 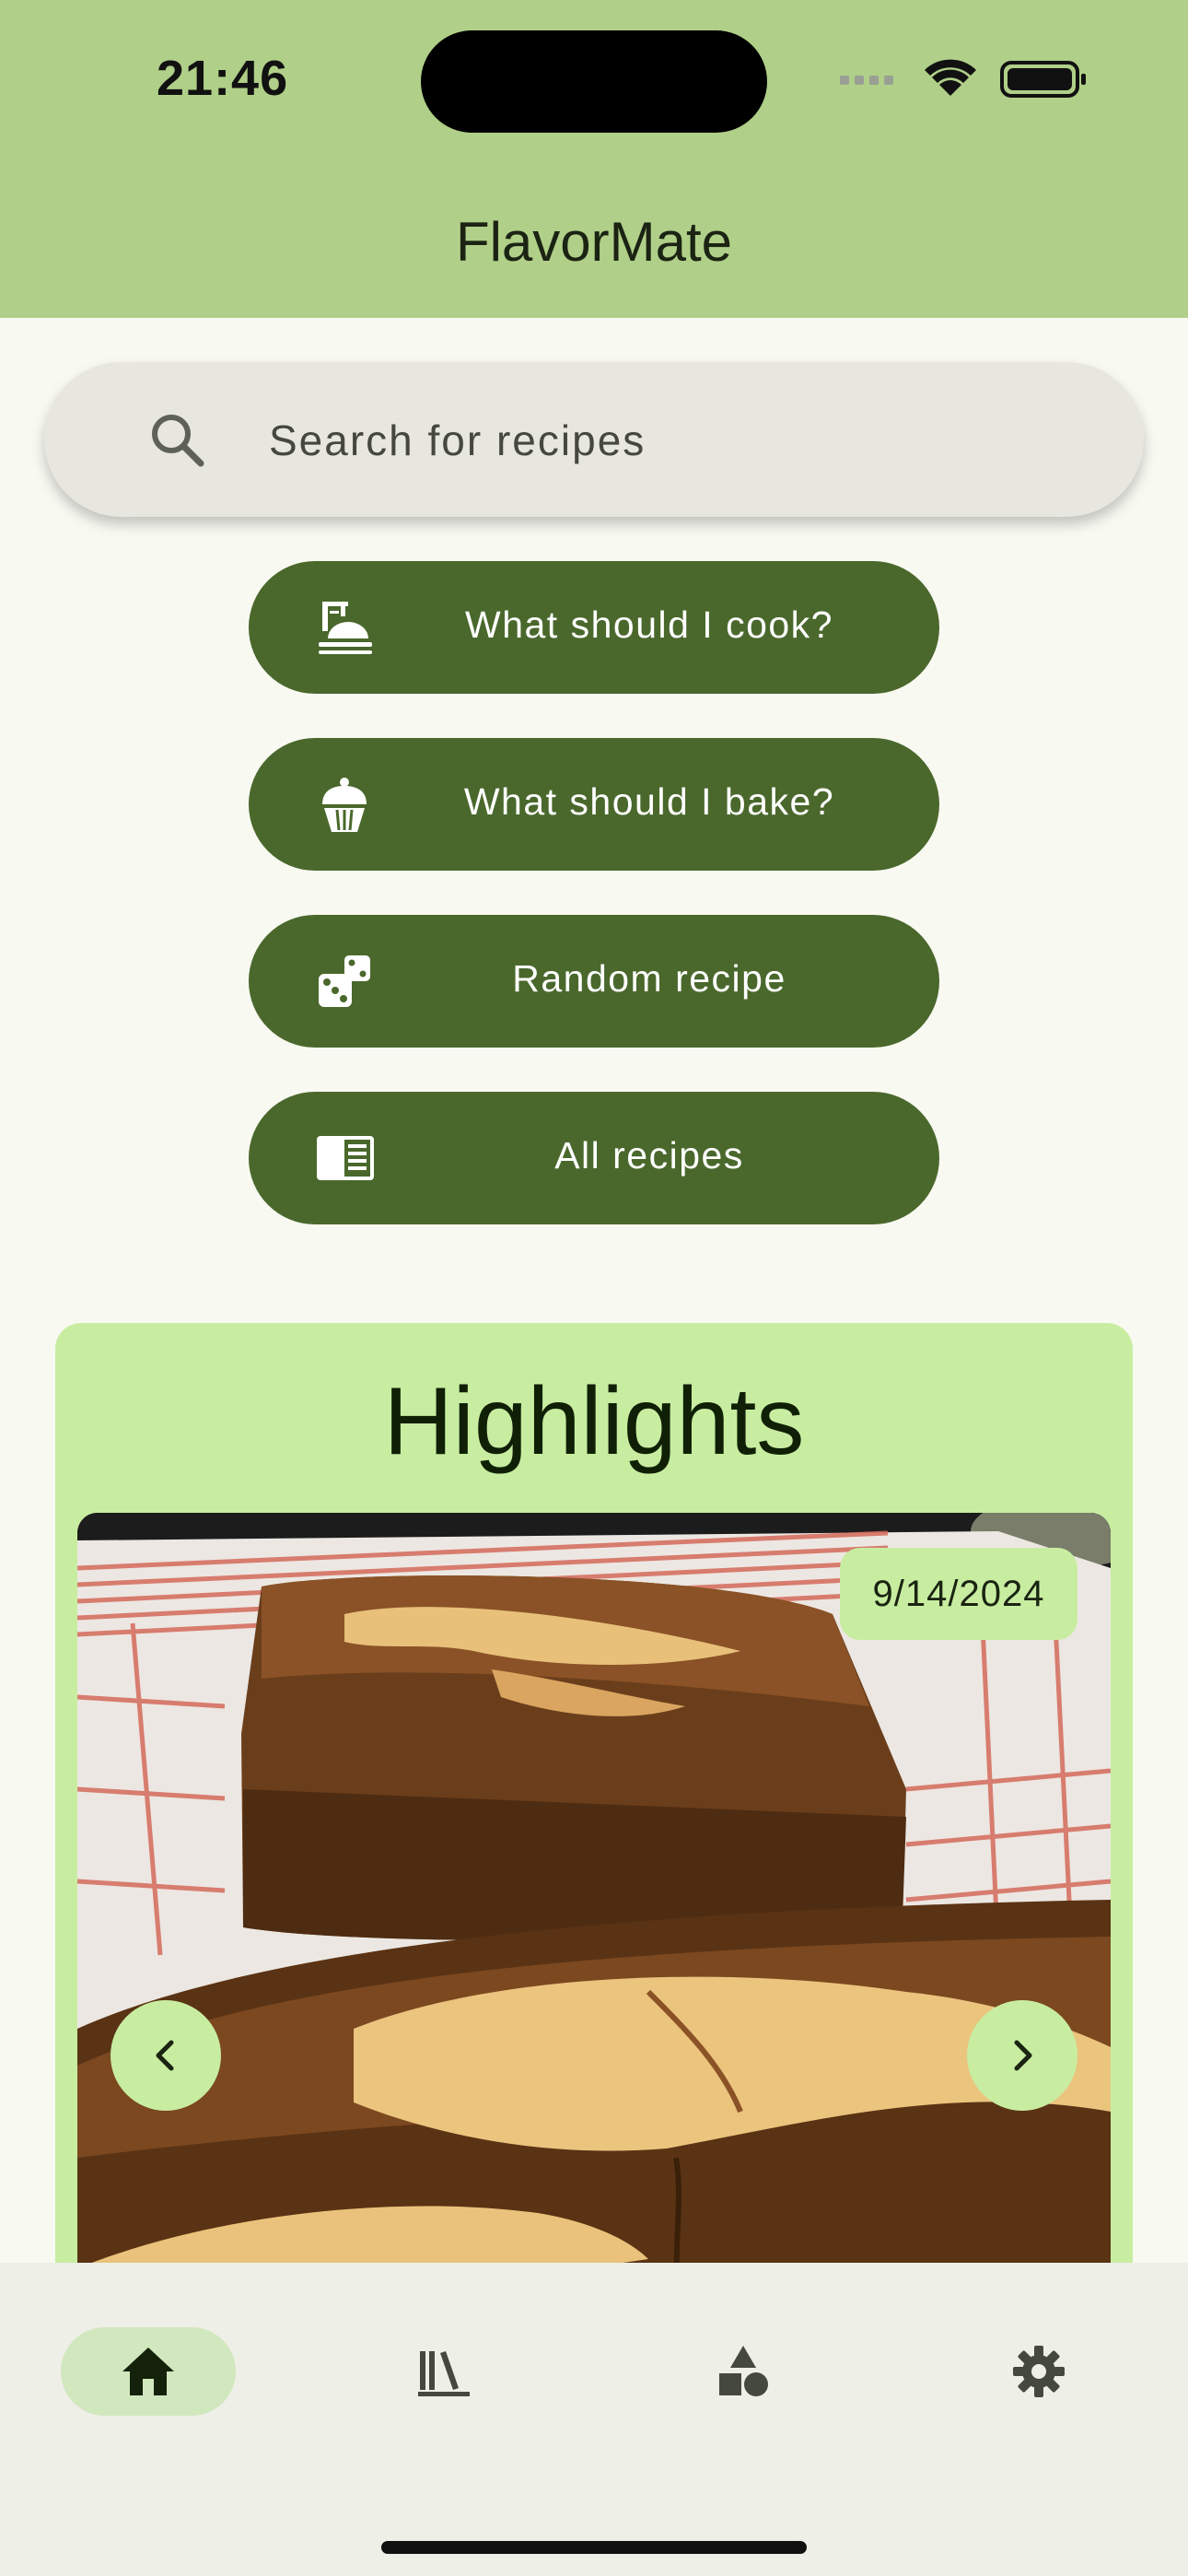 I want to click on random-recipe-button: Random recipe, so click(x=594, y=982).